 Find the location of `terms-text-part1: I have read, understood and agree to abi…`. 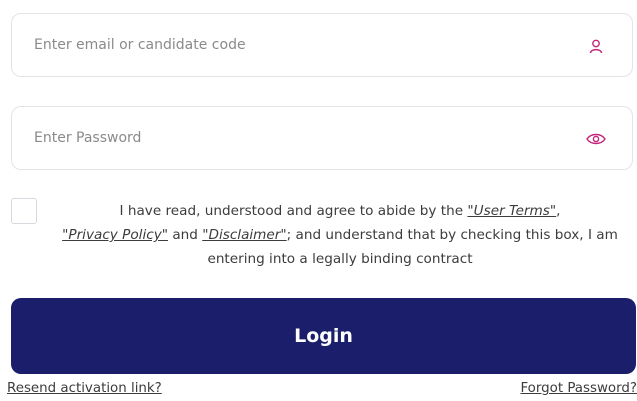

terms-text-part1: I have read, understood and agree to abi… is located at coordinates (293, 211).